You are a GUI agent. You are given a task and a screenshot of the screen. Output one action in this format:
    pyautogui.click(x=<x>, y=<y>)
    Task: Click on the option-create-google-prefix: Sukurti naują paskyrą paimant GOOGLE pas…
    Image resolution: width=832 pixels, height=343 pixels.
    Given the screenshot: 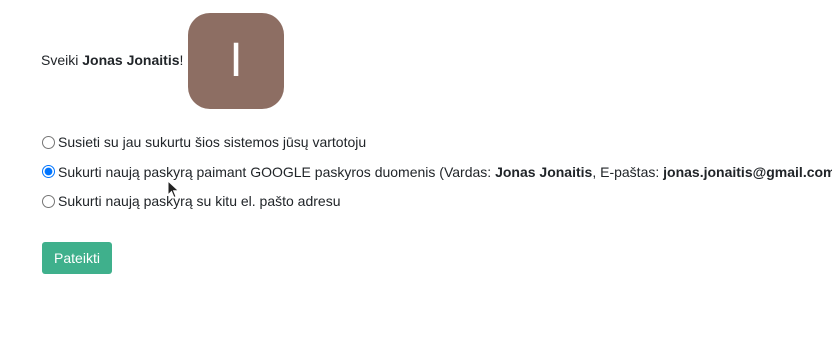 What is the action you would take?
    pyautogui.click(x=277, y=171)
    